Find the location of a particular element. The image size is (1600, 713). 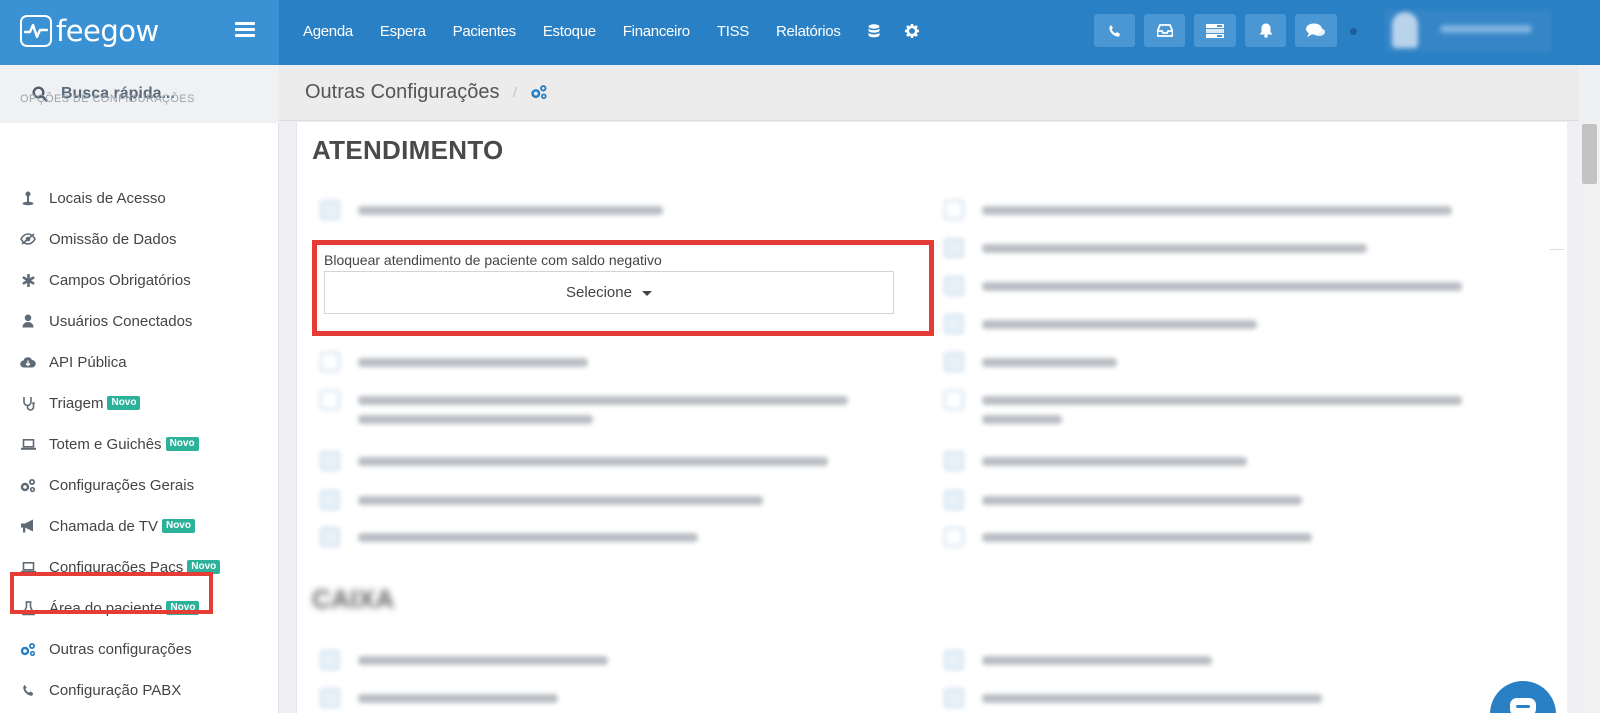

sidebar-item-outras-configuracoes: Outras configurações is located at coordinates (106, 649).